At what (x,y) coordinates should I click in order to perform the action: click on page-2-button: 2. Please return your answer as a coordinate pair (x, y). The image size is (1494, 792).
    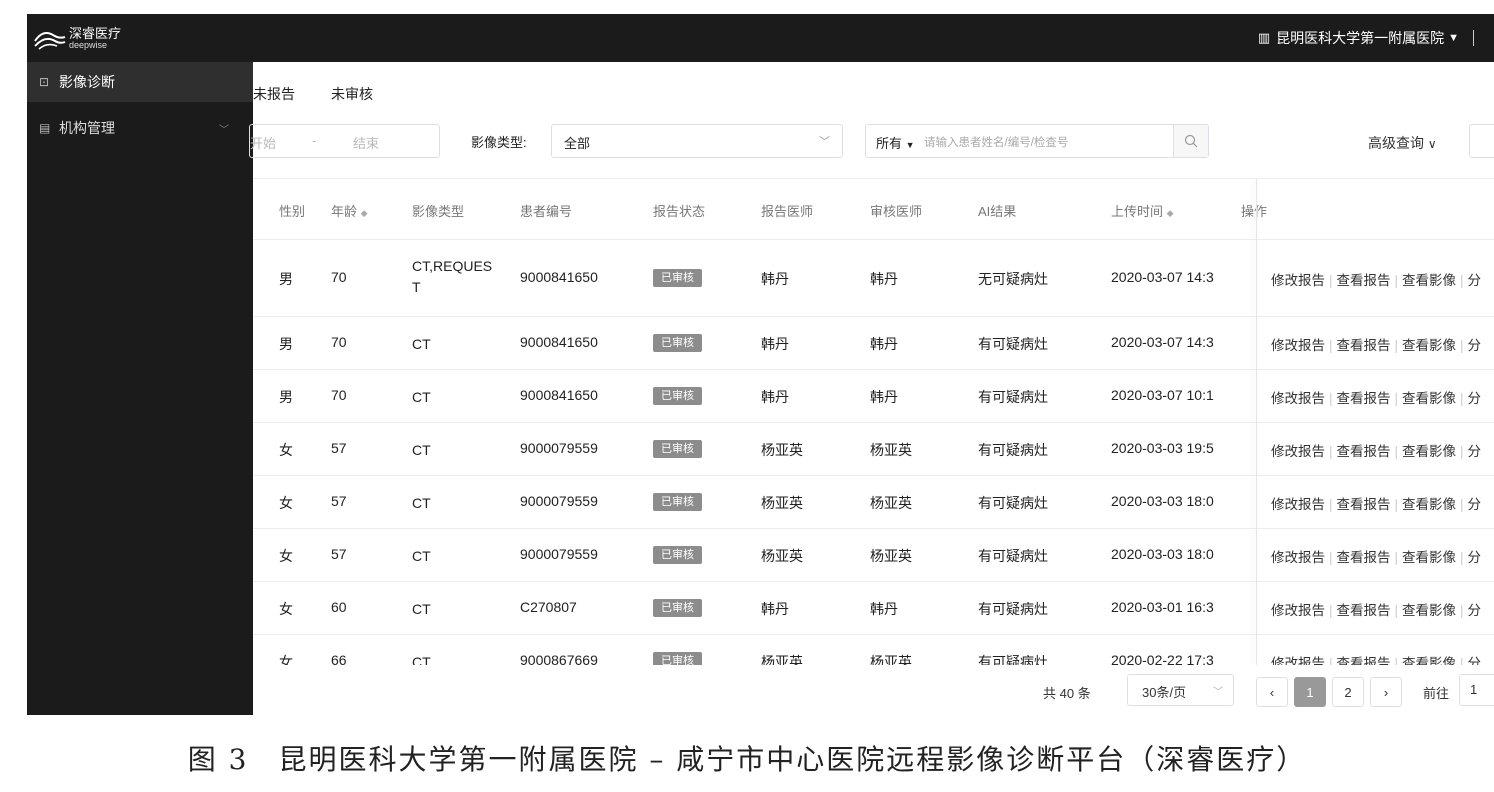
    Looking at the image, I should click on (1348, 692).